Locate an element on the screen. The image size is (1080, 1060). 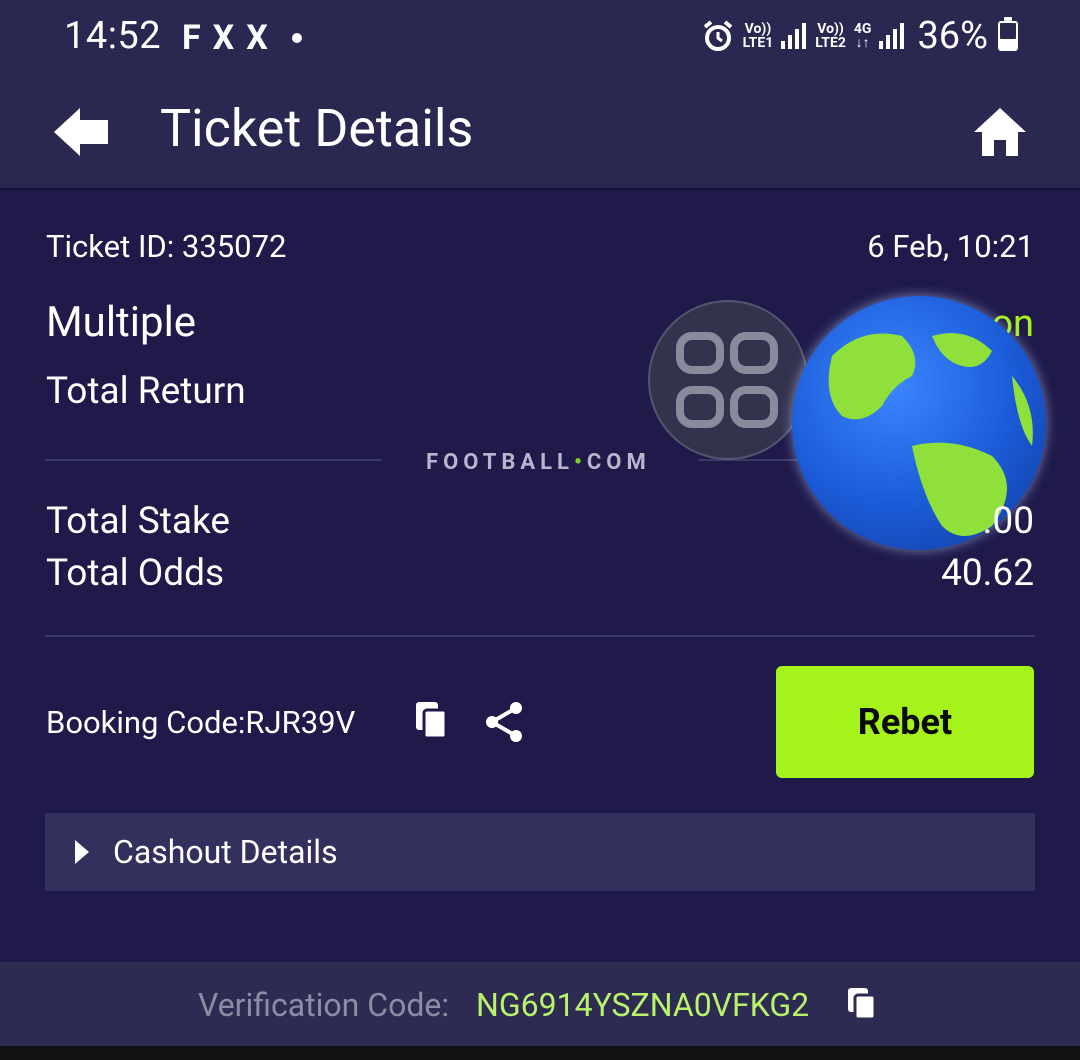
app-grid-icon is located at coordinates (727, 380).